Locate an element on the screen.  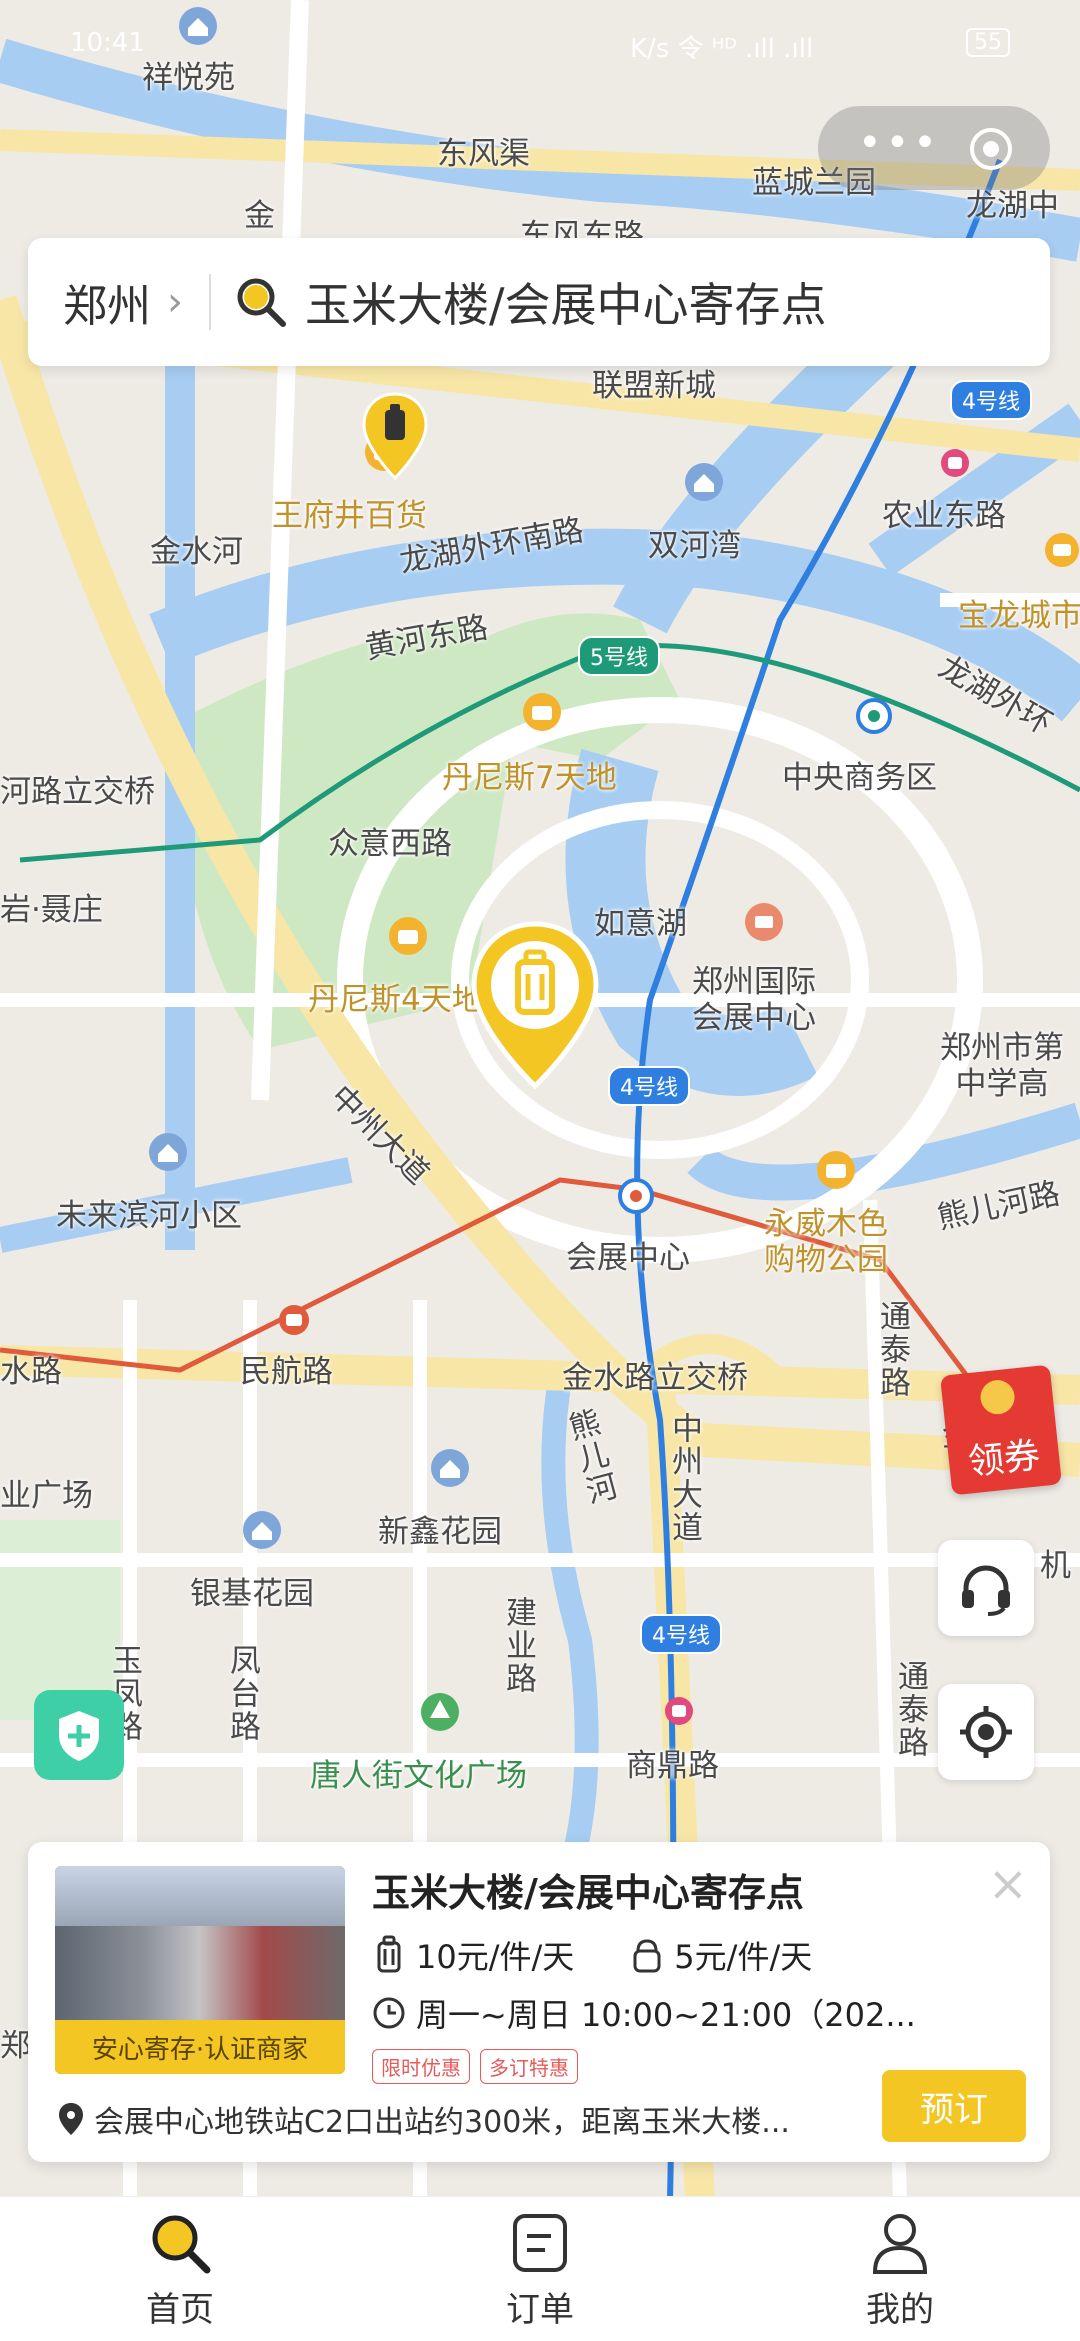
orders-icon is located at coordinates (540, 2242).